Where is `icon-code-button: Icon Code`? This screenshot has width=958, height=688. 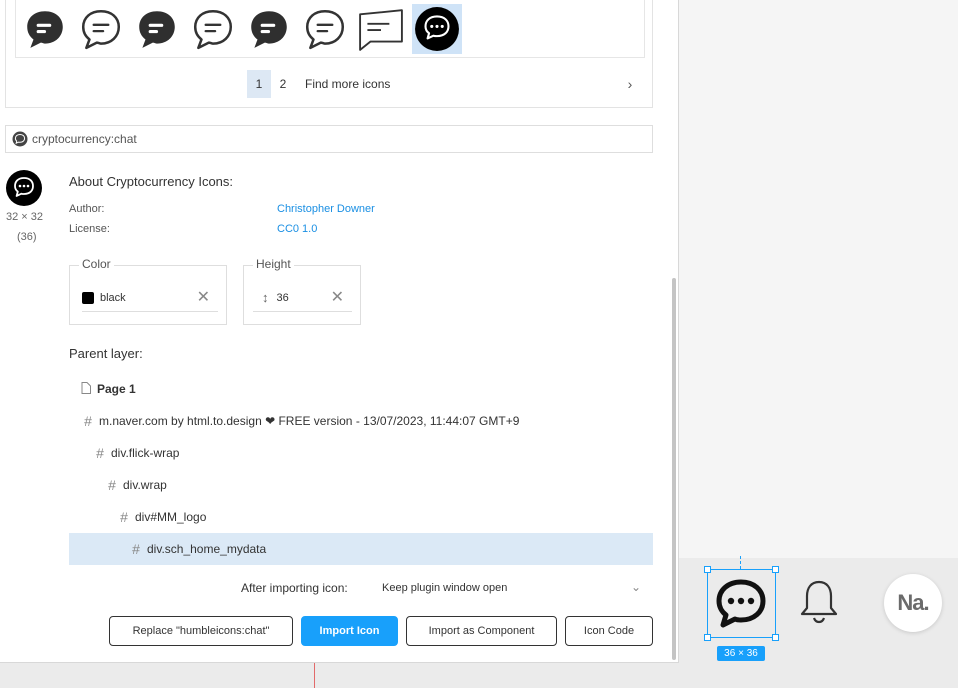 icon-code-button: Icon Code is located at coordinates (609, 631).